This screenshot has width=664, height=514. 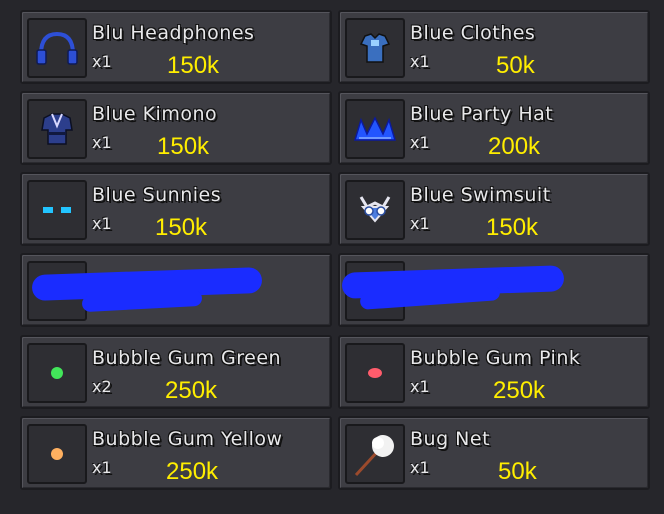 What do you see at coordinates (176, 290) in the screenshot?
I see `item-redacted-left` at bounding box center [176, 290].